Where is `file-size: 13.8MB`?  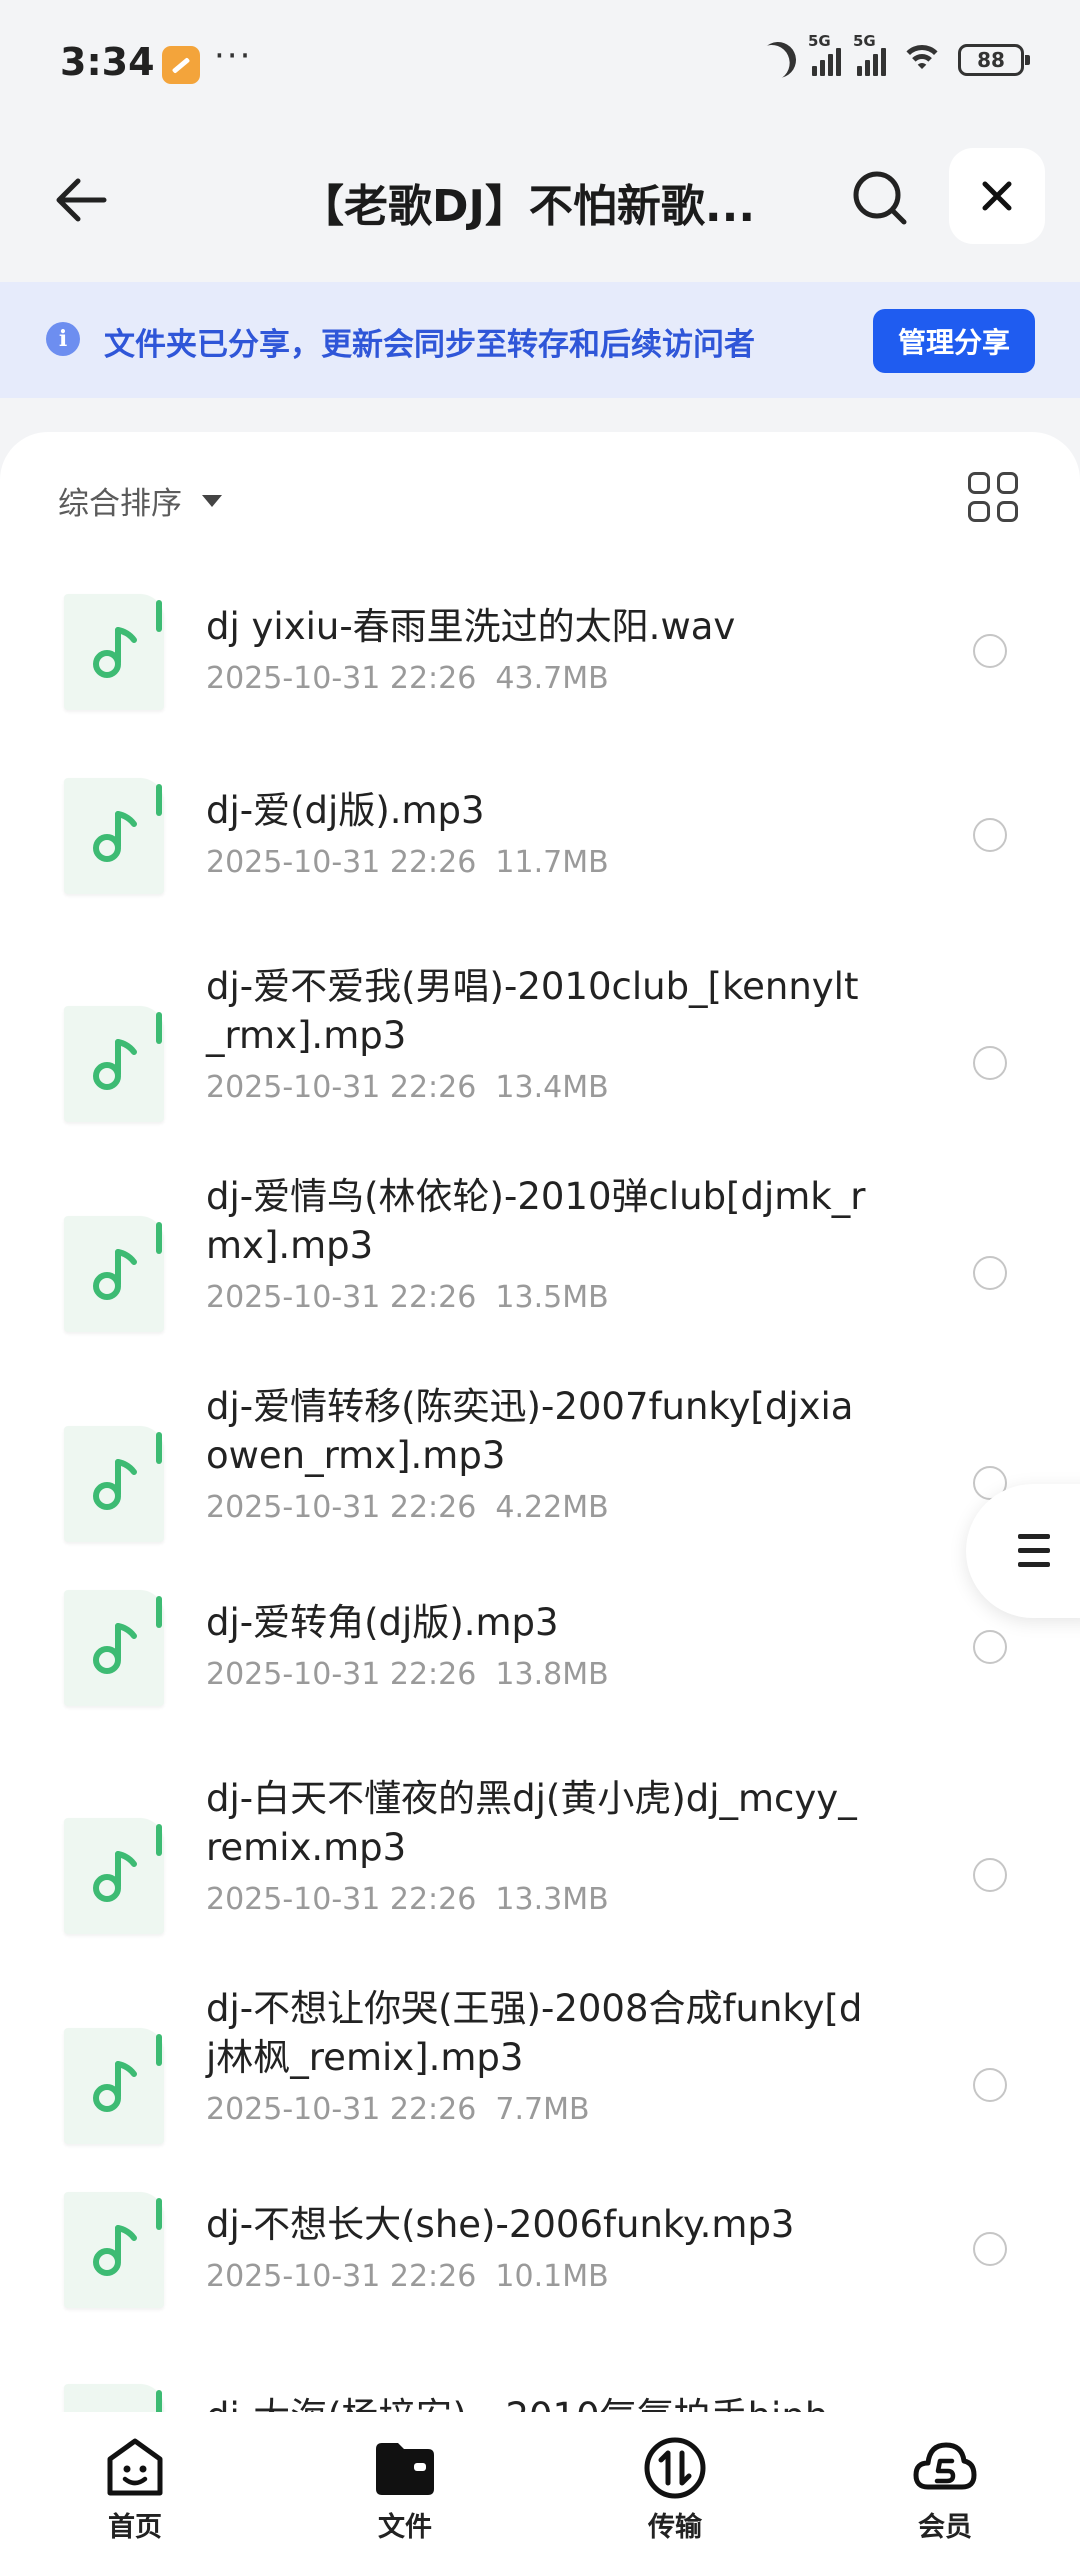
file-size: 13.8MB is located at coordinates (552, 1674).